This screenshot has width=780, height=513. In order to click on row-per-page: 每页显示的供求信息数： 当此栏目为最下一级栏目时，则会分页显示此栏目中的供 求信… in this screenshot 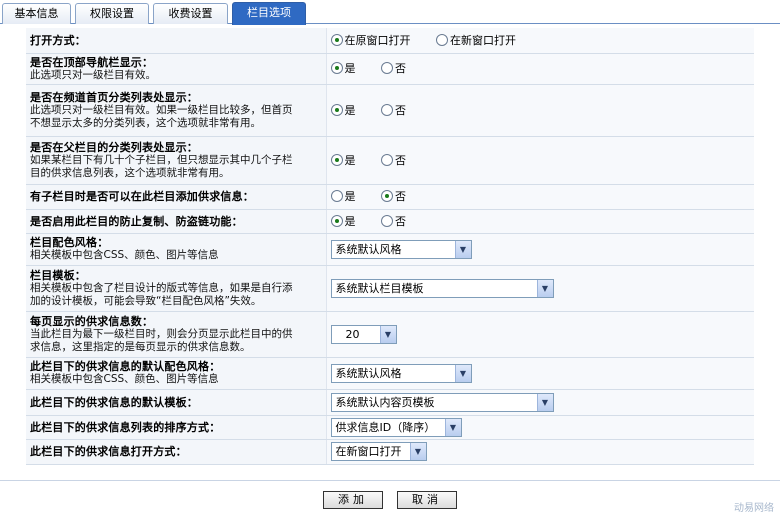, I will do `click(390, 334)`.